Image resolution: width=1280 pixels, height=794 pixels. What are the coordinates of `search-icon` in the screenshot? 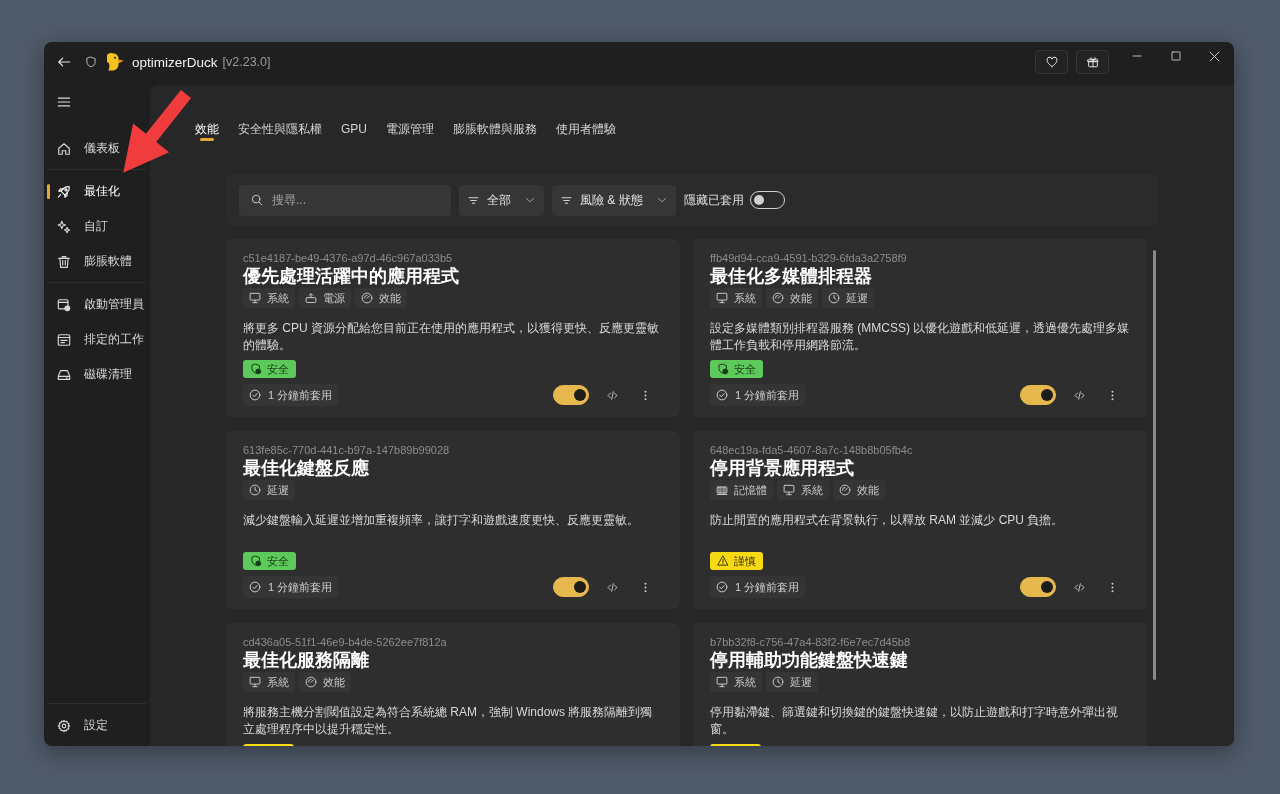 It's located at (257, 200).